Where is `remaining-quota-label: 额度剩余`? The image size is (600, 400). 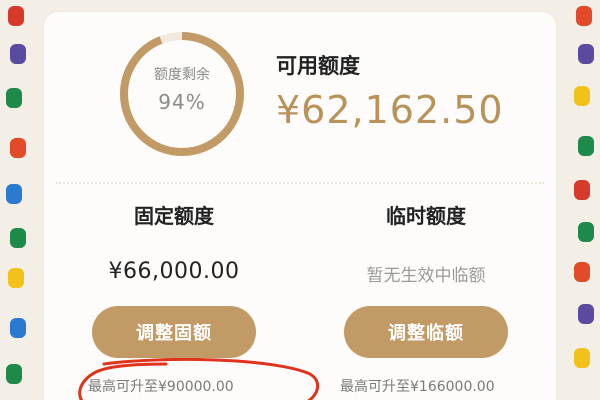 remaining-quota-label: 额度剩余 is located at coordinates (182, 75).